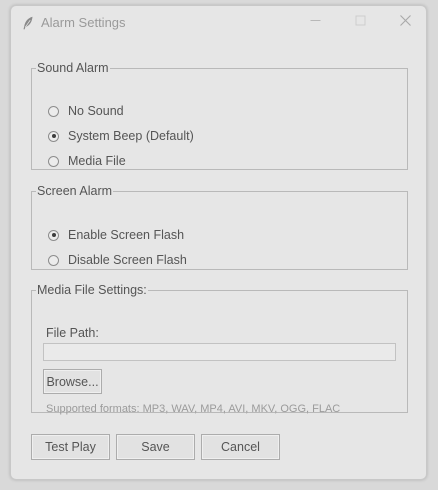 The image size is (438, 490). I want to click on radio-enable-screen-flash: Enable Screen Flash, so click(116, 235).